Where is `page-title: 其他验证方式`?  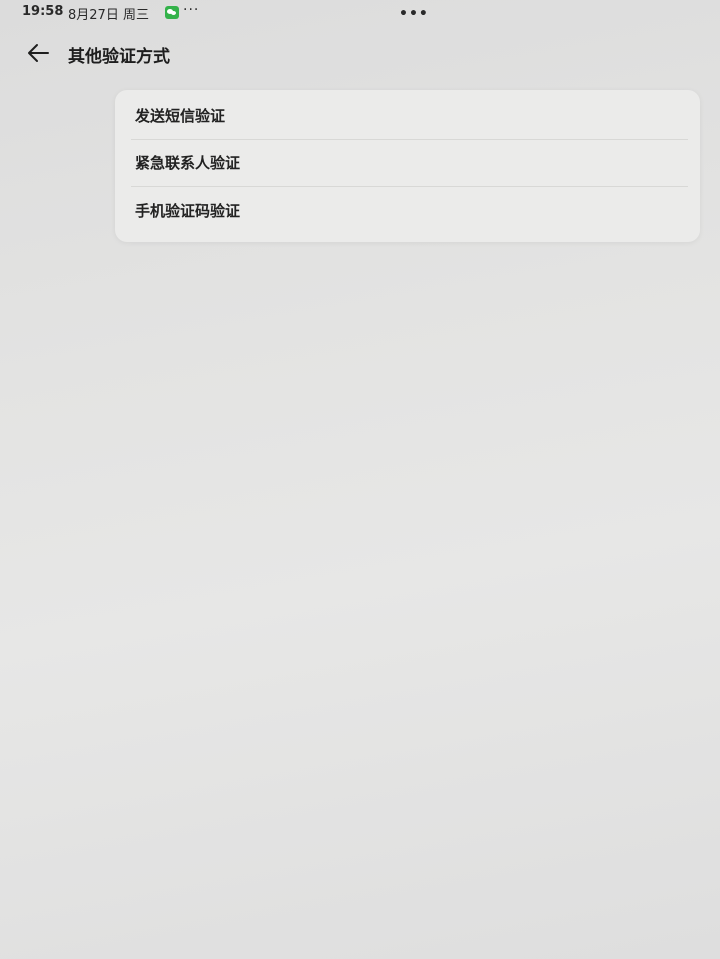
page-title: 其他验证方式 is located at coordinates (119, 57).